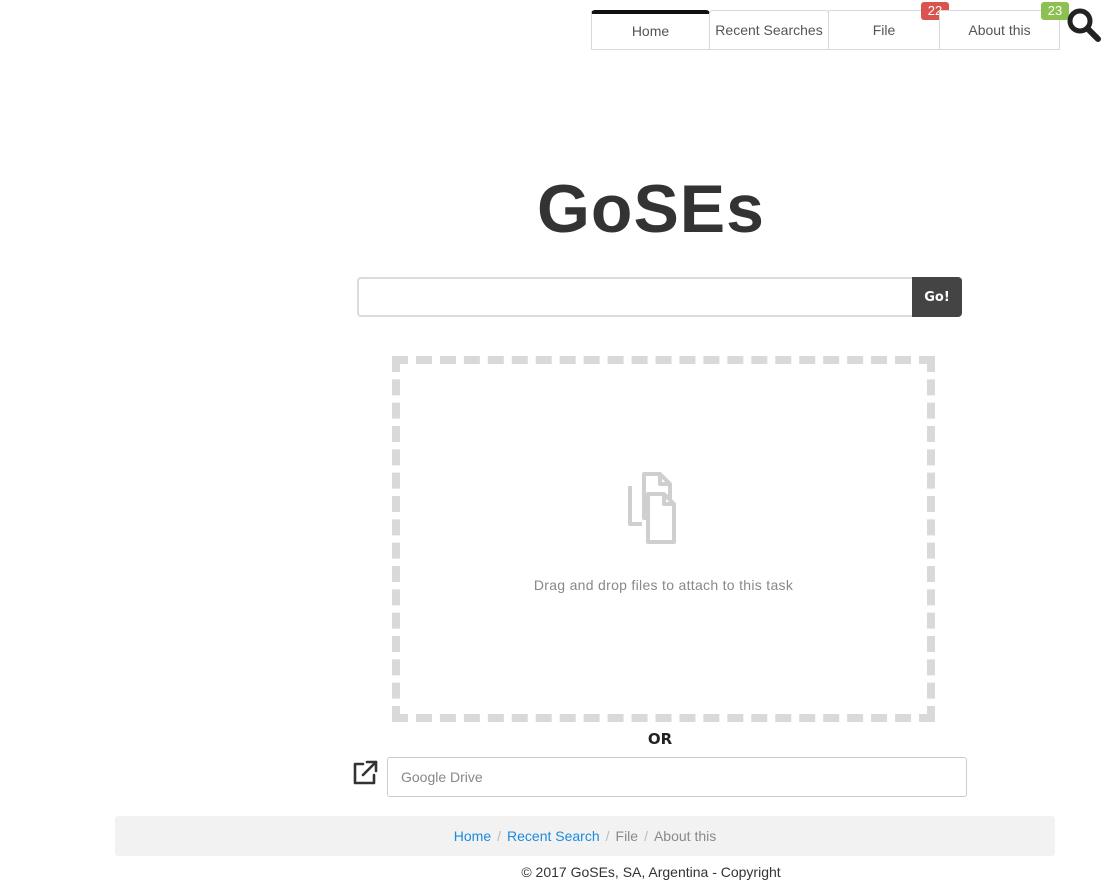 Image resolution: width=1102 pixels, height=882 pixels. What do you see at coordinates (651, 872) in the screenshot?
I see `footer-copyright: © 2017 GoSEs, SA, Argentina - Copyright` at bounding box center [651, 872].